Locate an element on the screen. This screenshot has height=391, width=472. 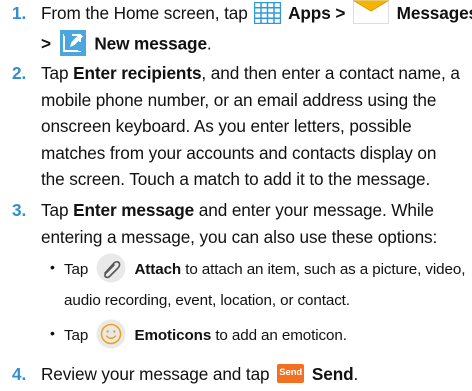
step-number: 4. is located at coordinates (19, 374).